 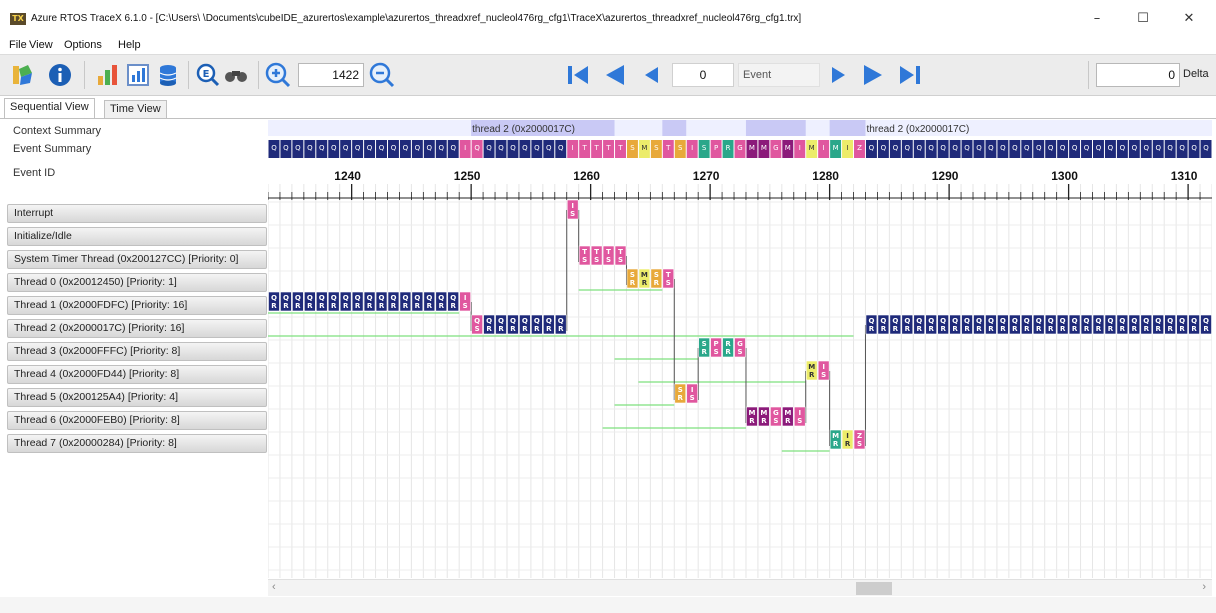 I want to click on view-tabs: Sequential View Time View, so click(x=608, y=107).